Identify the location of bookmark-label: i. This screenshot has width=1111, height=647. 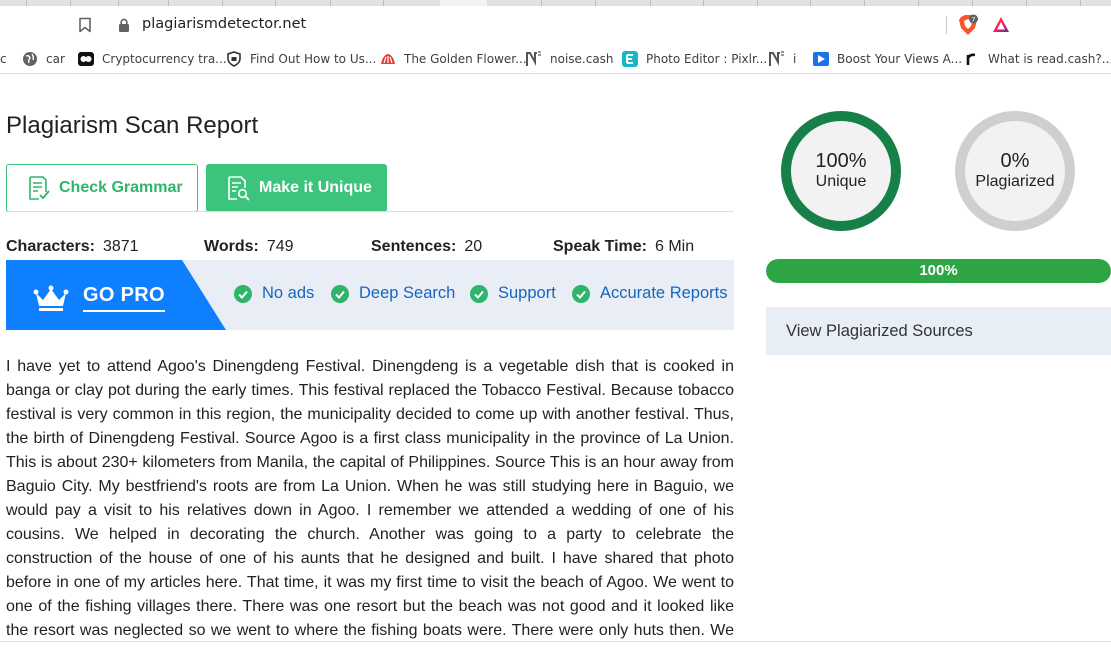
(795, 59).